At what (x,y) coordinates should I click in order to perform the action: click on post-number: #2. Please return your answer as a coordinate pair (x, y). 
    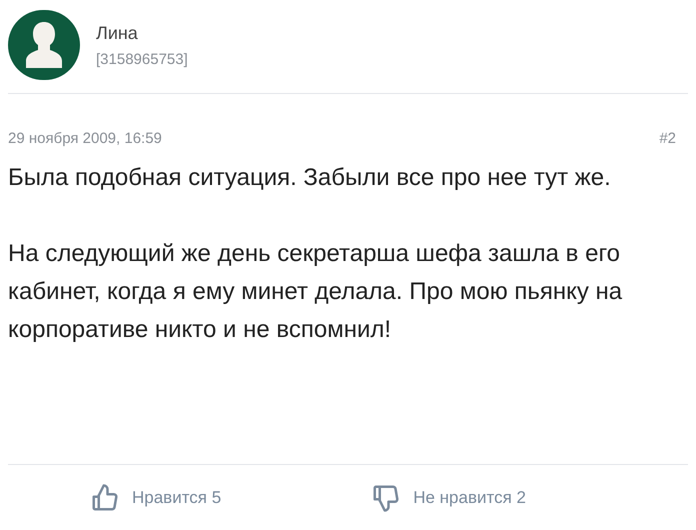
    Looking at the image, I should click on (667, 139).